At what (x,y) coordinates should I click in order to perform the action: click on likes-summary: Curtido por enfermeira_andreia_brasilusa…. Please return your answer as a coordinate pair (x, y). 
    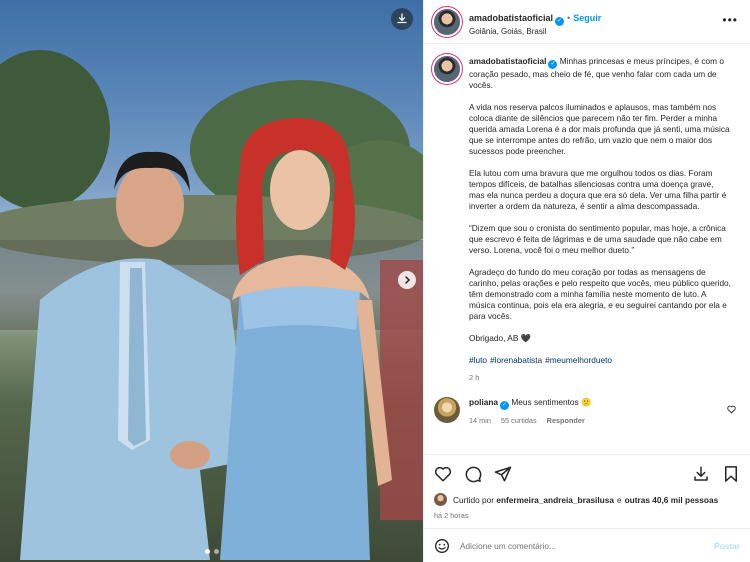
    Looking at the image, I should click on (587, 499).